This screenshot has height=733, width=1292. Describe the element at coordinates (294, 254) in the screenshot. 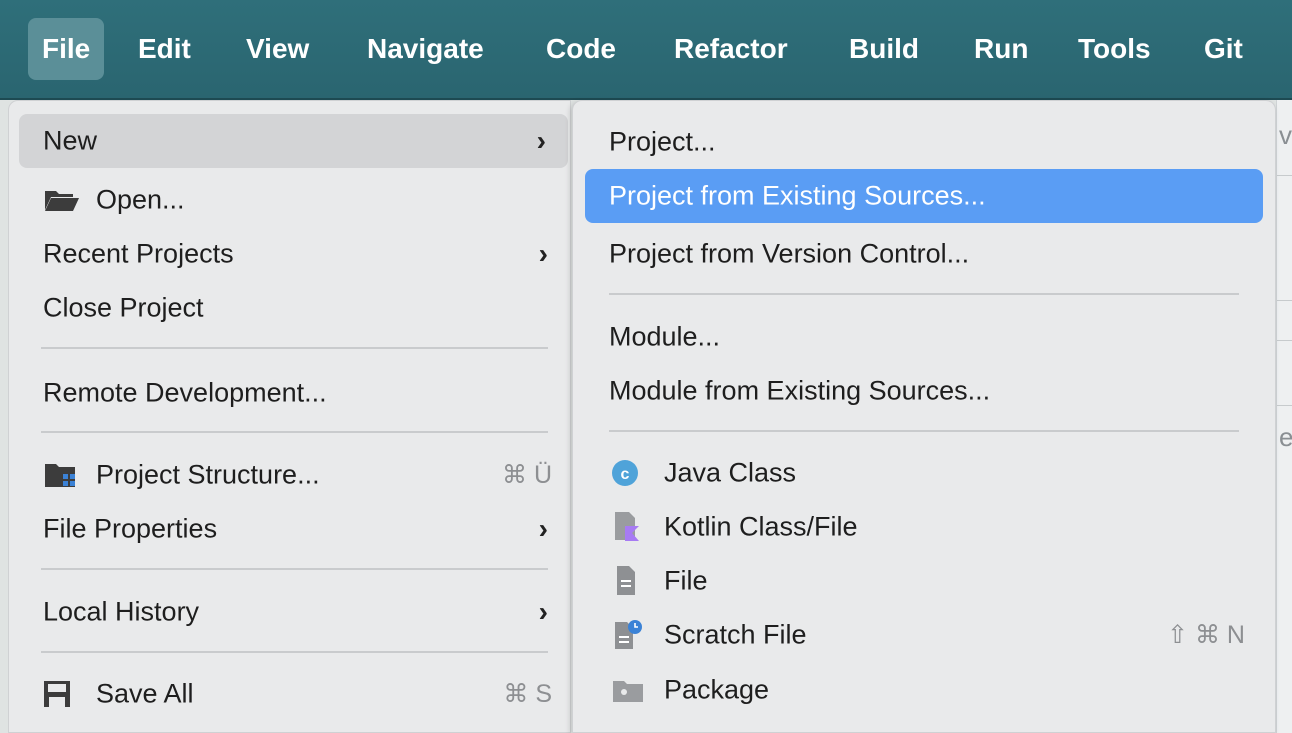

I see `menu-item-recent-projects: Recent Projects ›` at that location.